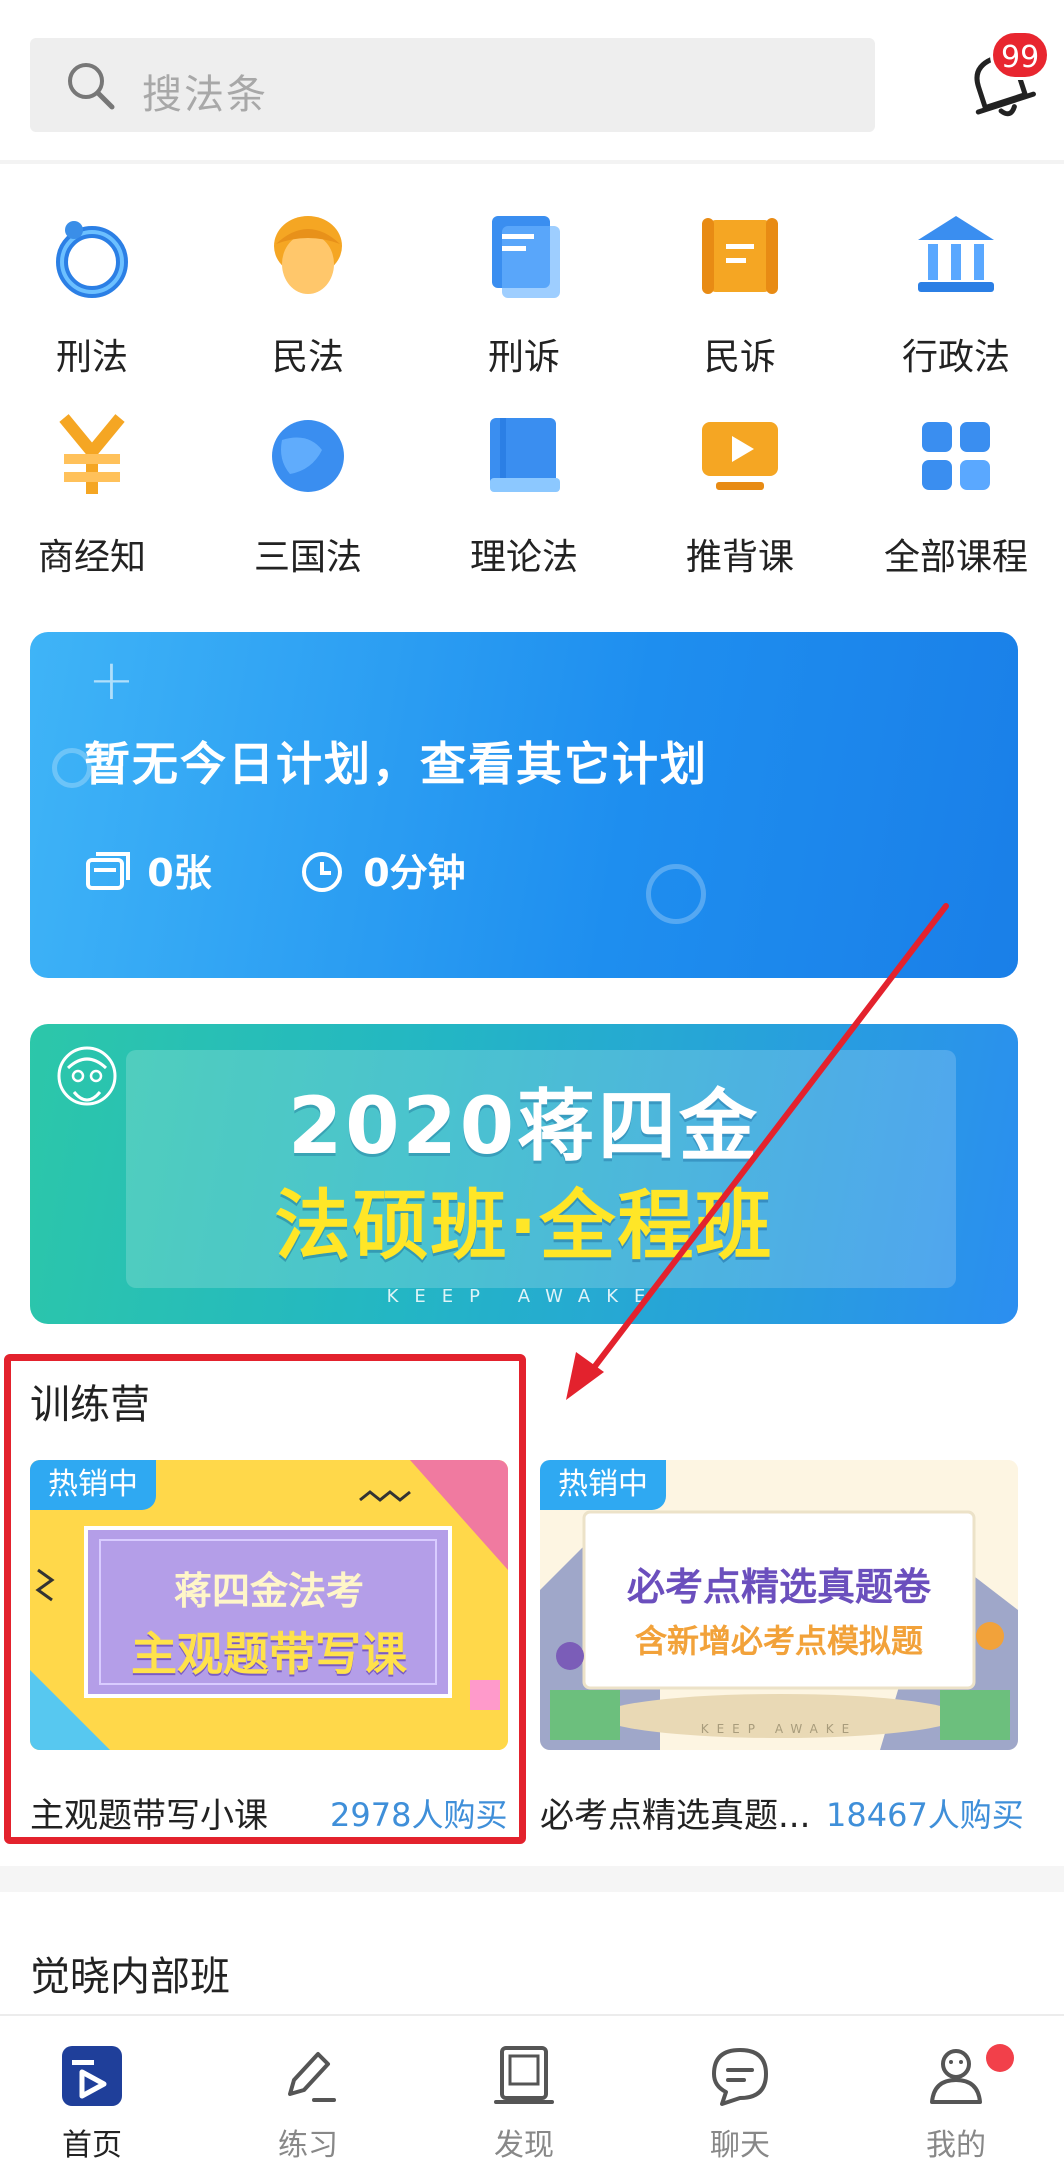 Image resolution: width=1064 pixels, height=2172 pixels. What do you see at coordinates (524, 1127) in the screenshot?
I see `banner-line-1: 2020蒋四金` at bounding box center [524, 1127].